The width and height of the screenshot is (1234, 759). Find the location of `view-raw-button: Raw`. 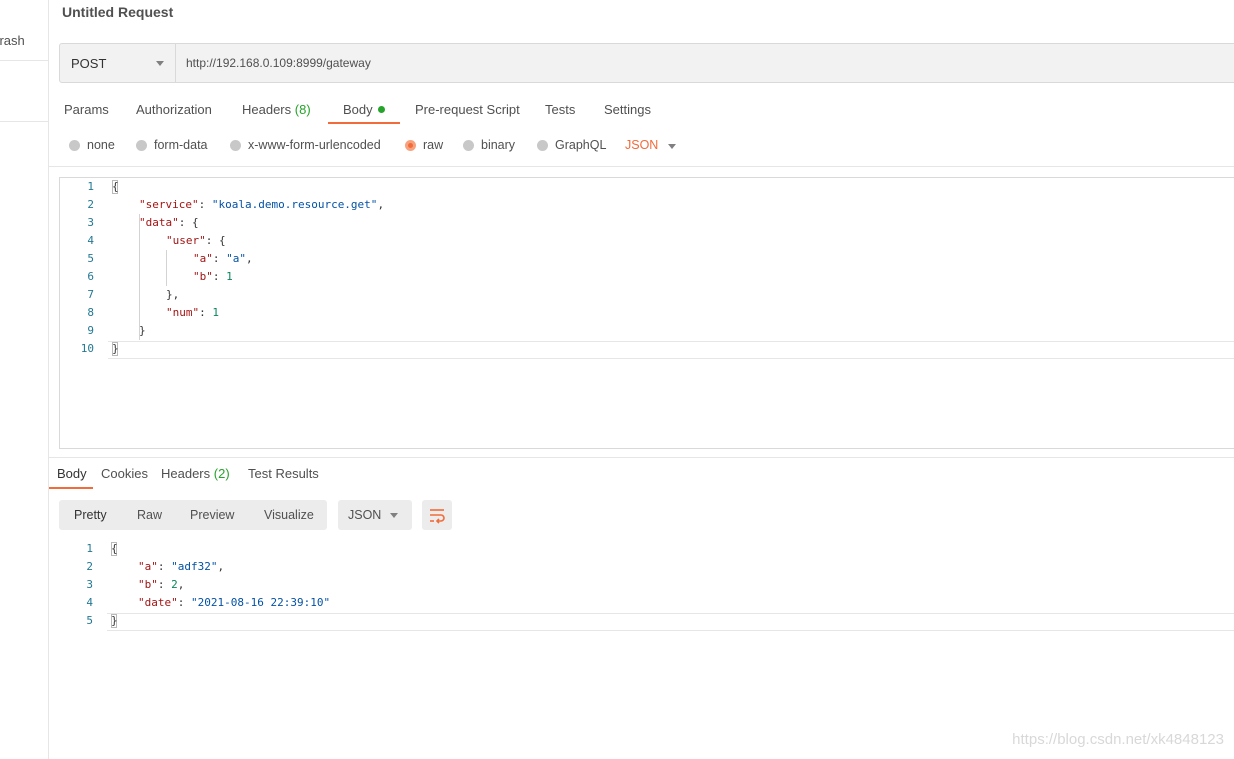

view-raw-button: Raw is located at coordinates (149, 515).